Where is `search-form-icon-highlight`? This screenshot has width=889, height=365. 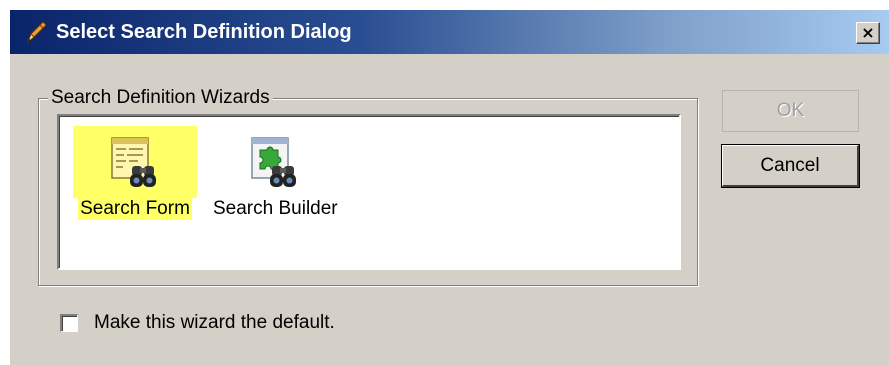
search-form-icon-highlight is located at coordinates (135, 162).